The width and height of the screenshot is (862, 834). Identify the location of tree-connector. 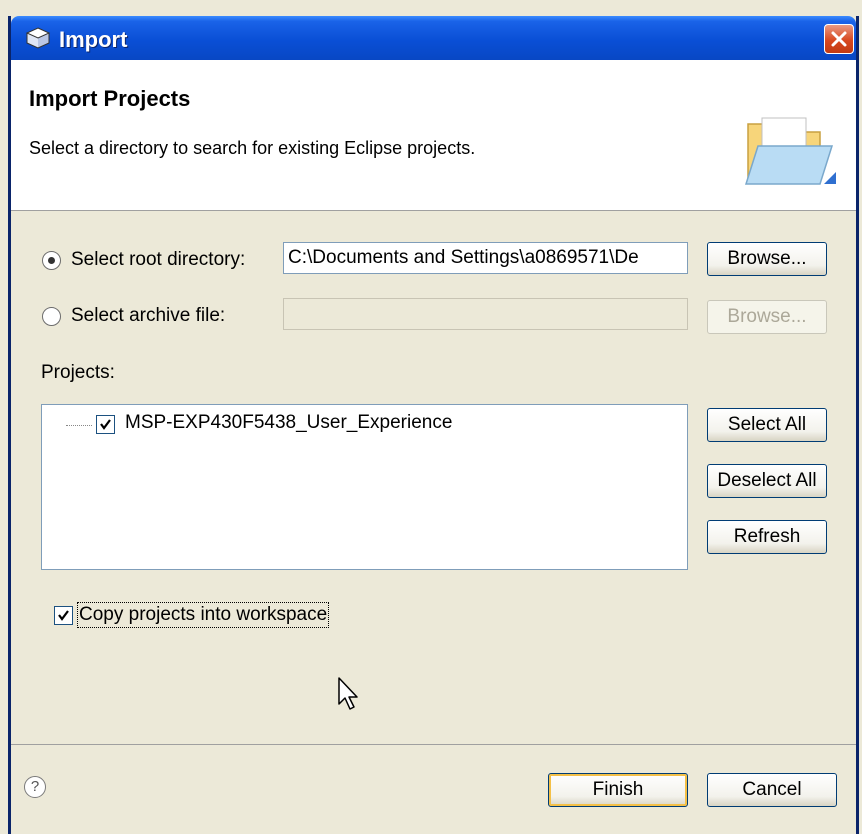
(79, 425).